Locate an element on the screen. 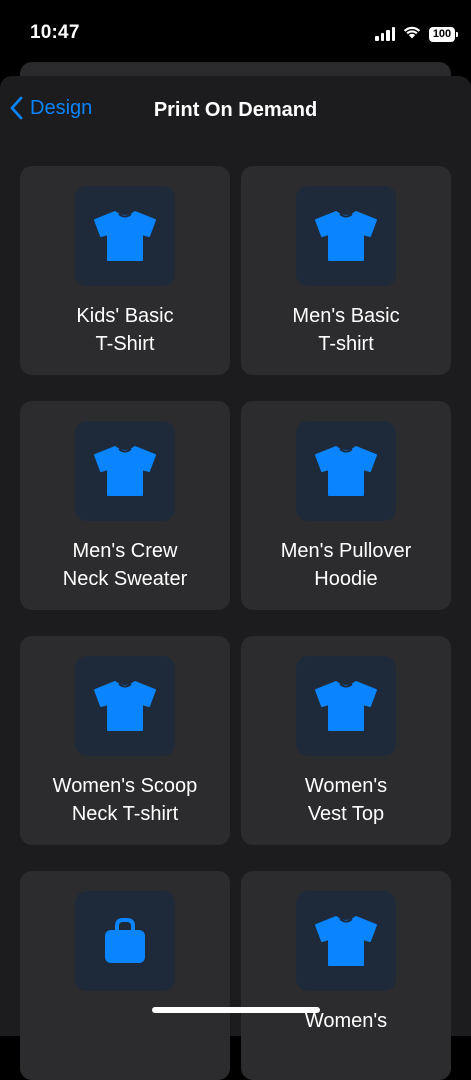 The image size is (471, 1080). bag-icon is located at coordinates (125, 940).